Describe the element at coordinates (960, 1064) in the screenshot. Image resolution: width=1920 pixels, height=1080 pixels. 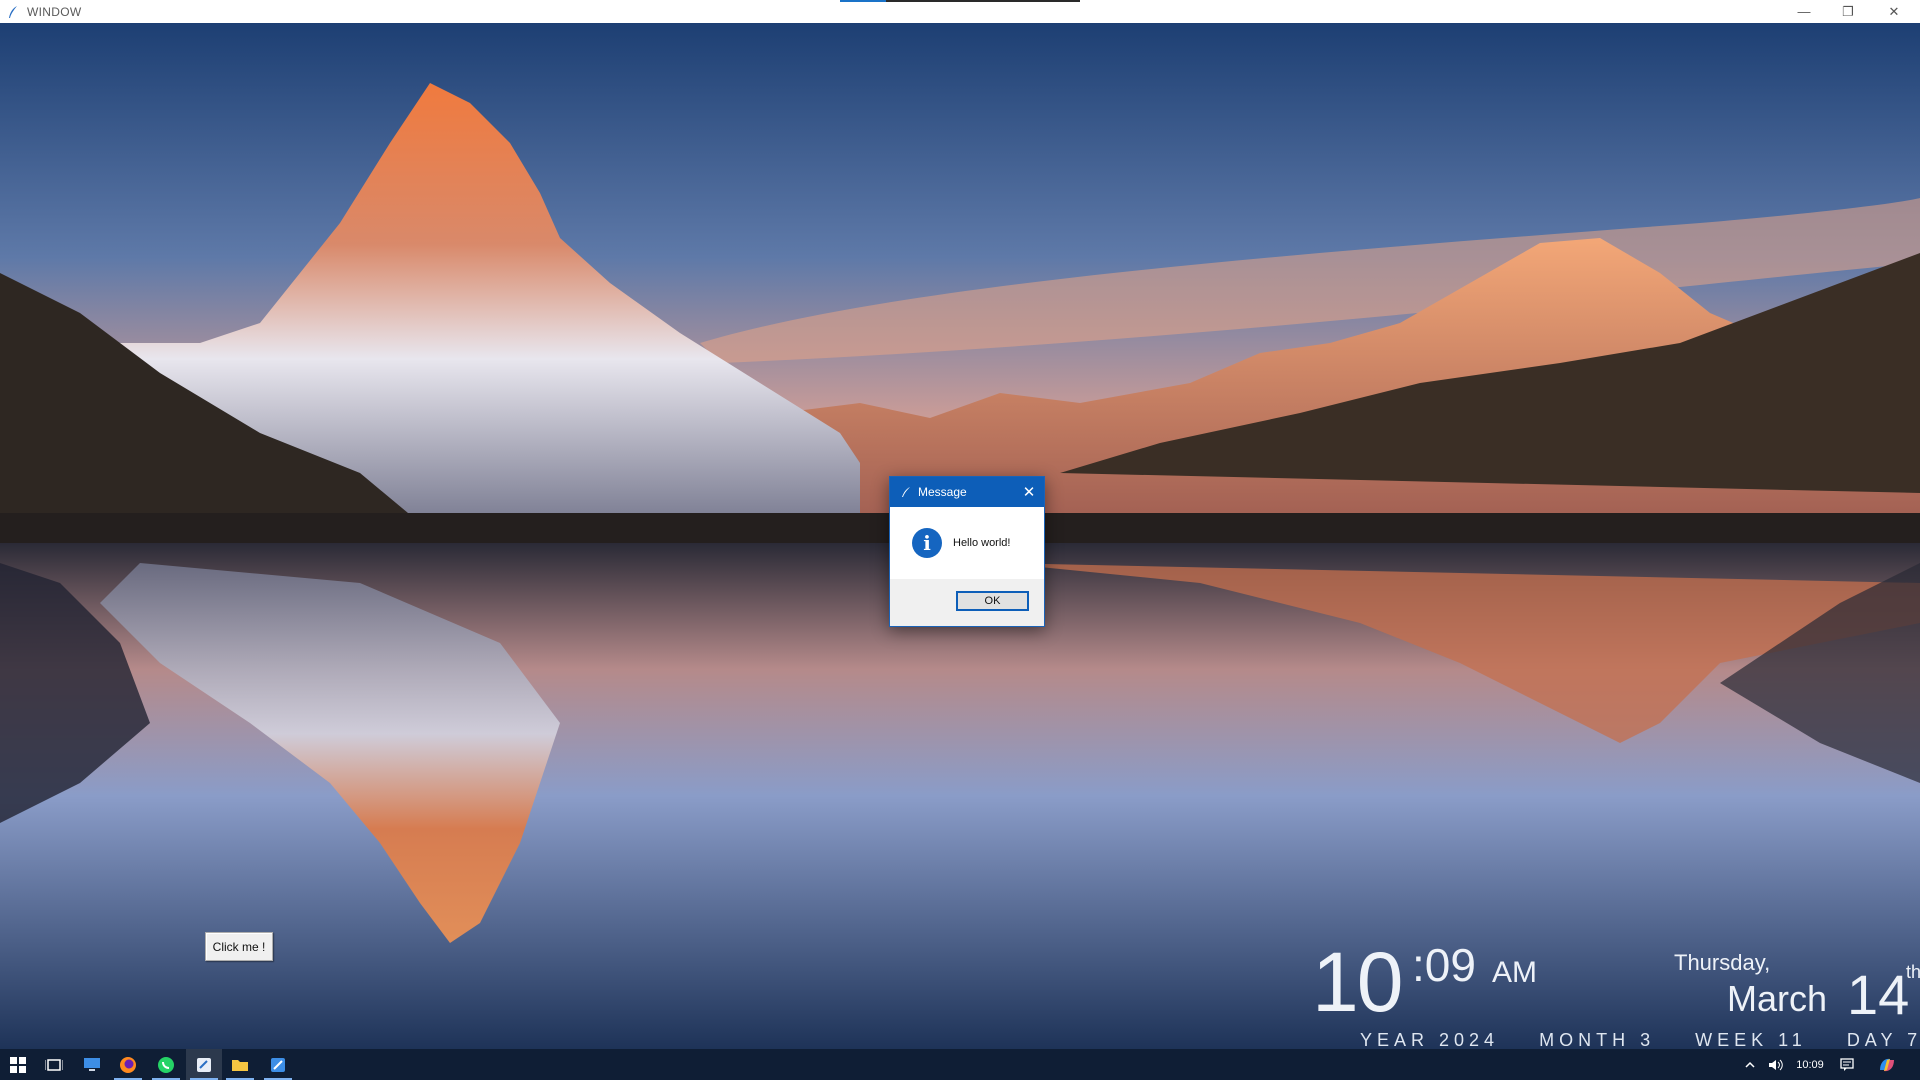
I see `taskbar: 10:09` at that location.